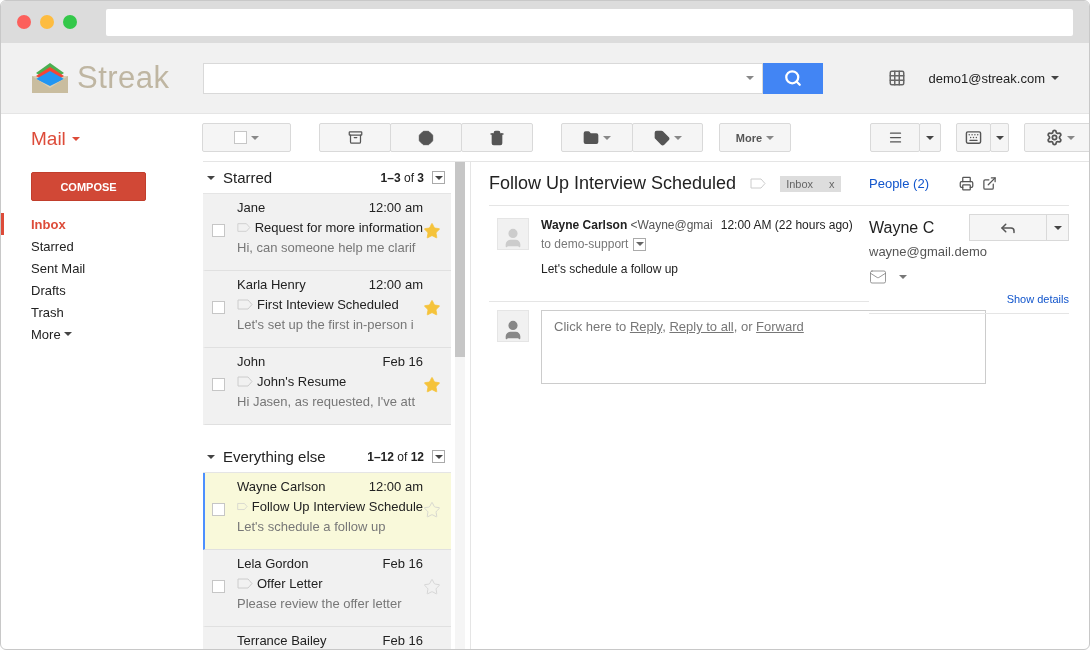 This screenshot has height=650, width=1090. I want to click on contact-email: wayne@gmail.demo, so click(928, 251).